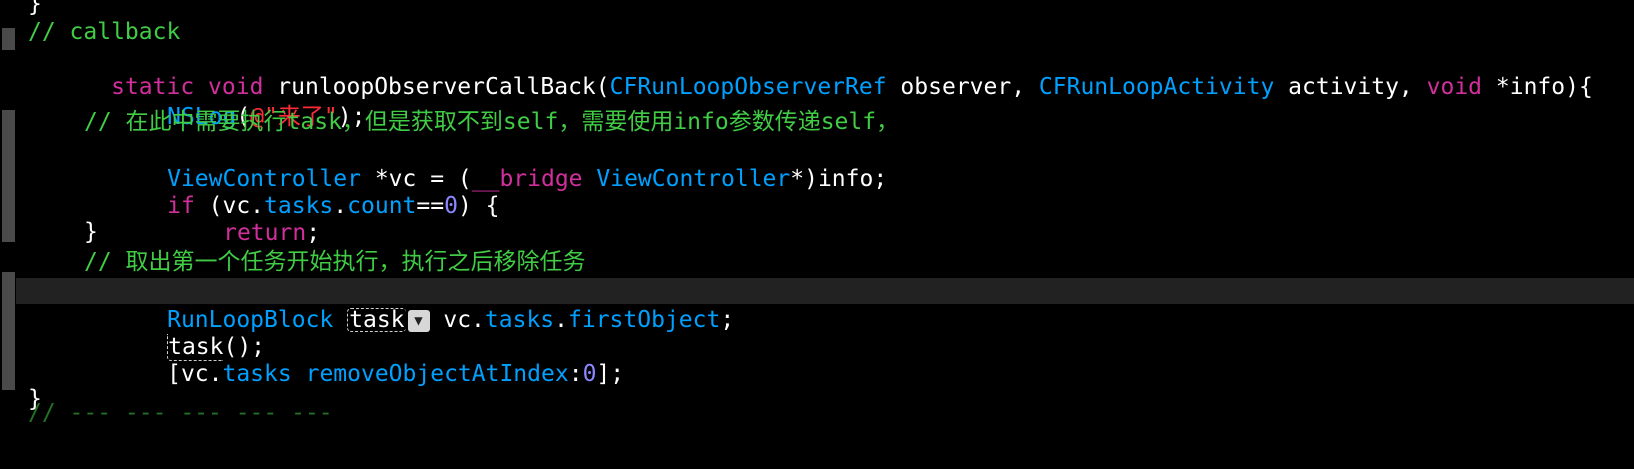 This screenshot has height=469, width=1634. Describe the element at coordinates (825, 102) in the screenshot. I see `code-line: NSLog(@"来了");` at that location.